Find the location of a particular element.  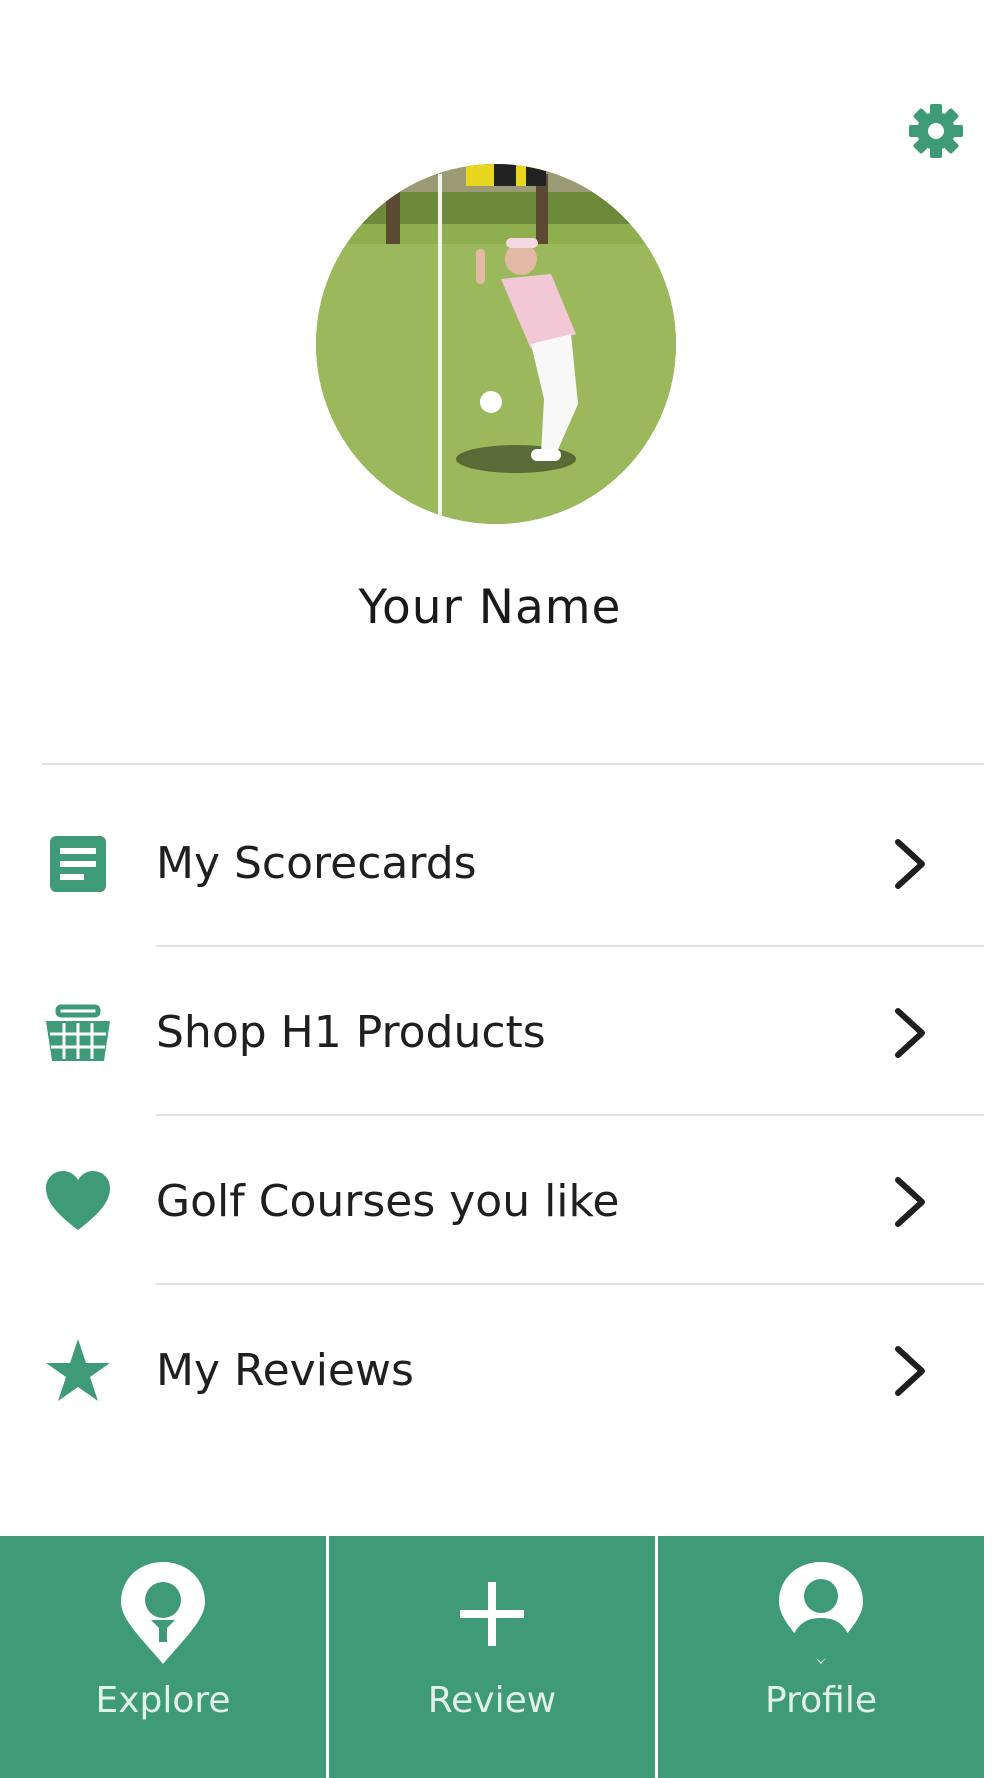

basket-icon is located at coordinates (78, 1033).